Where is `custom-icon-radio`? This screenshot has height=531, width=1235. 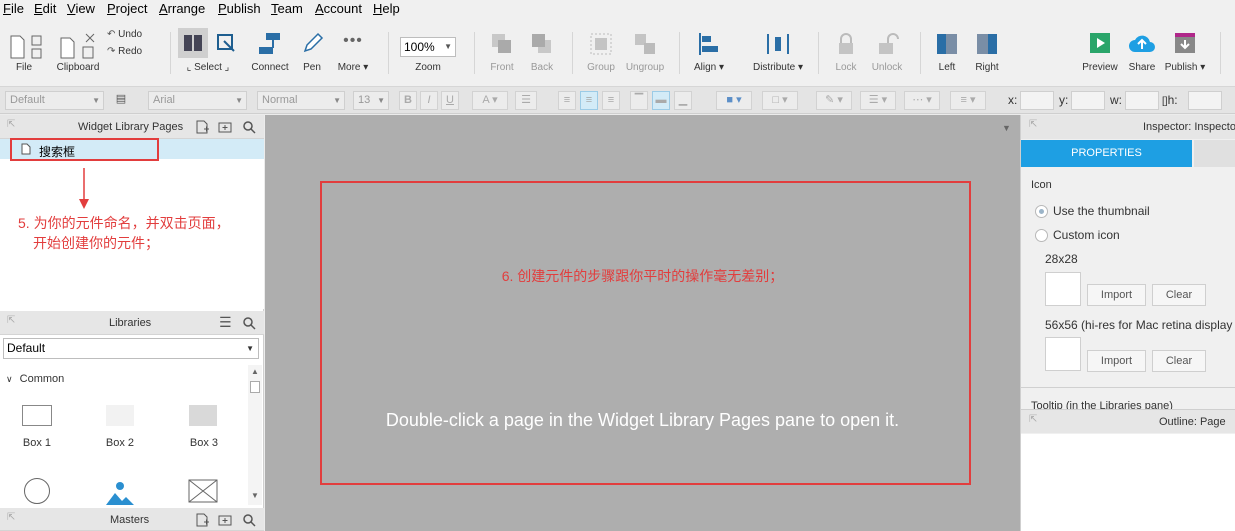
custom-icon-radio is located at coordinates (1041, 235).